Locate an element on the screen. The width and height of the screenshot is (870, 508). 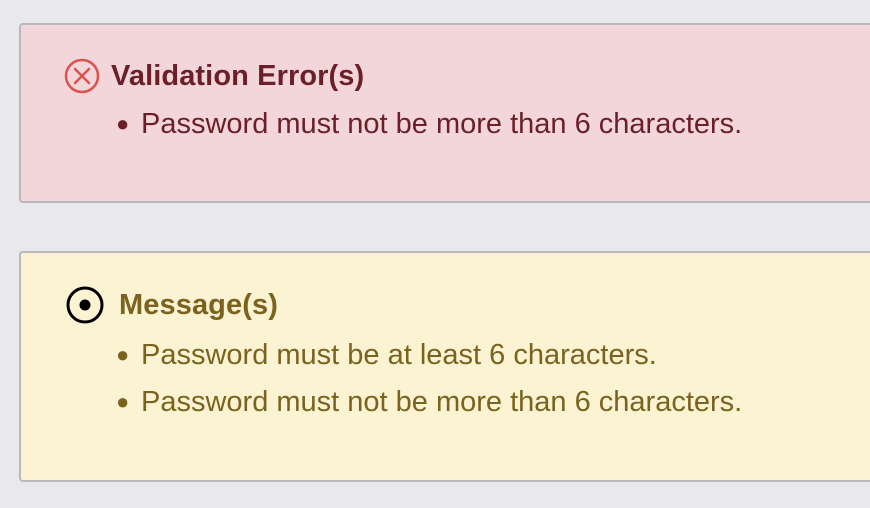
validation-error-header: Validation Error(s) is located at coordinates (213, 76).